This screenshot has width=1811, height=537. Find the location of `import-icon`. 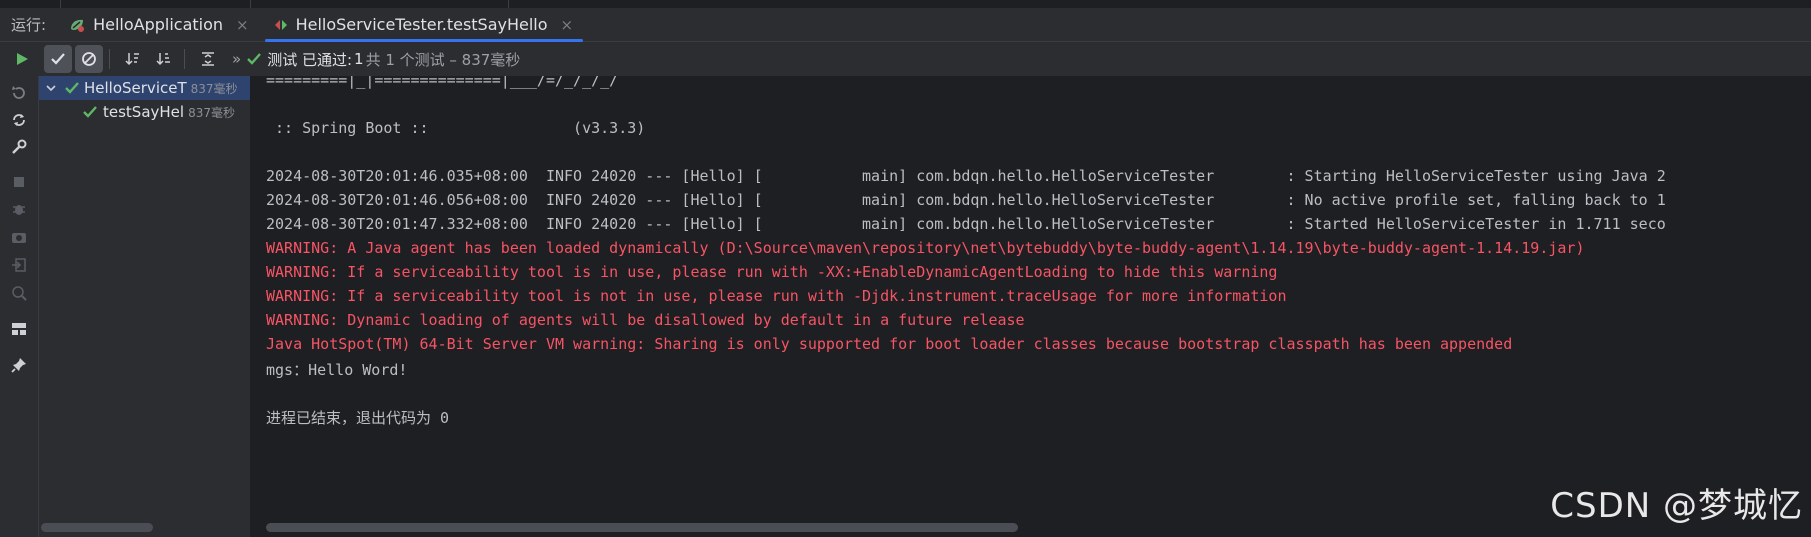

import-icon is located at coordinates (19, 265).